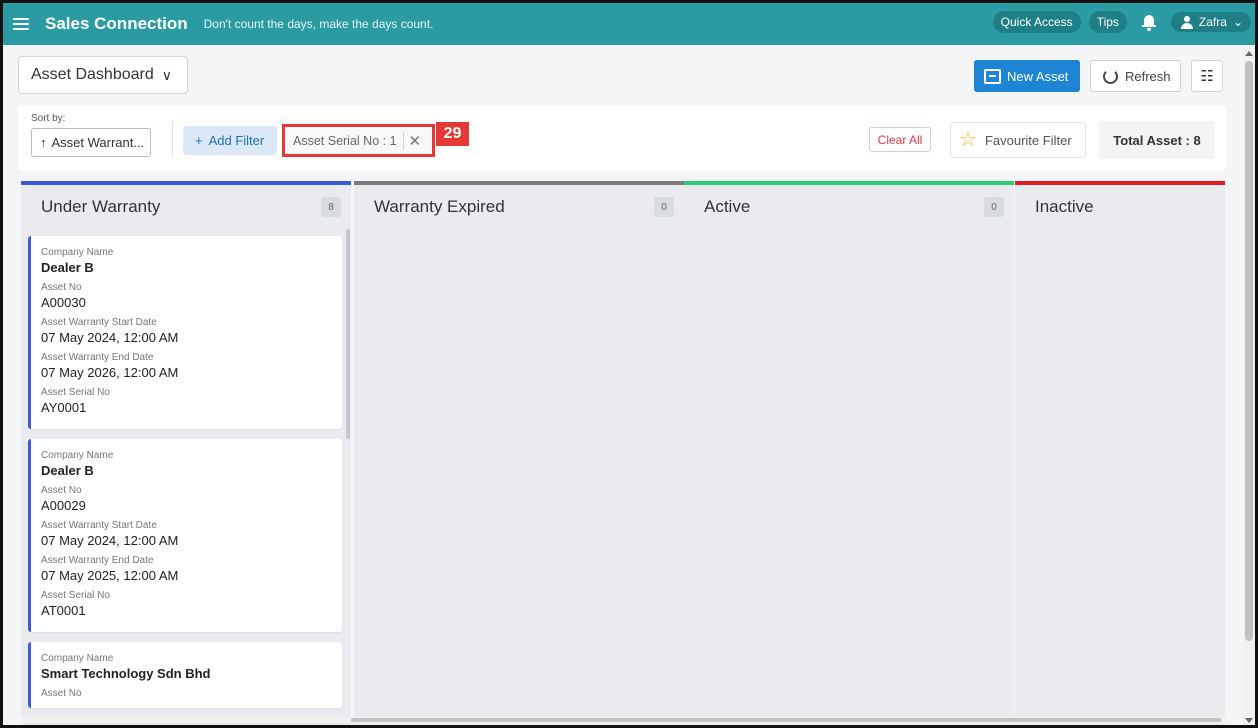 This screenshot has height=728, width=1258. What do you see at coordinates (439, 206) in the screenshot?
I see `column-title: Warranty Expired` at bounding box center [439, 206].